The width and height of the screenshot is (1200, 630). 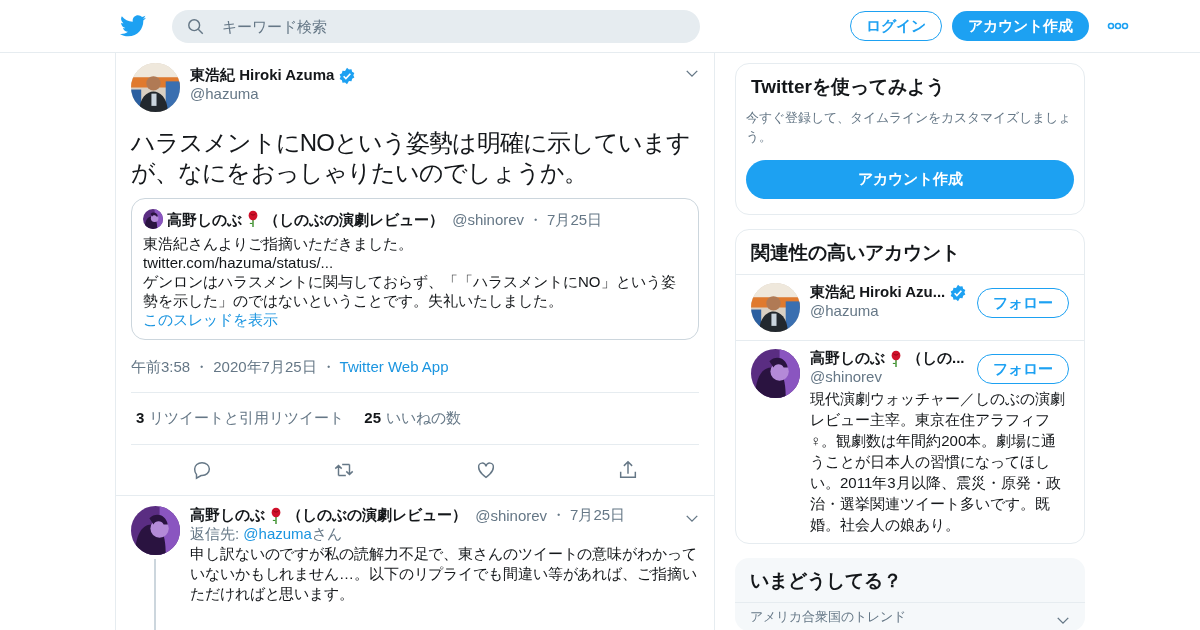 What do you see at coordinates (890, 376) in the screenshot?
I see `account-handle: @shinorev` at bounding box center [890, 376].